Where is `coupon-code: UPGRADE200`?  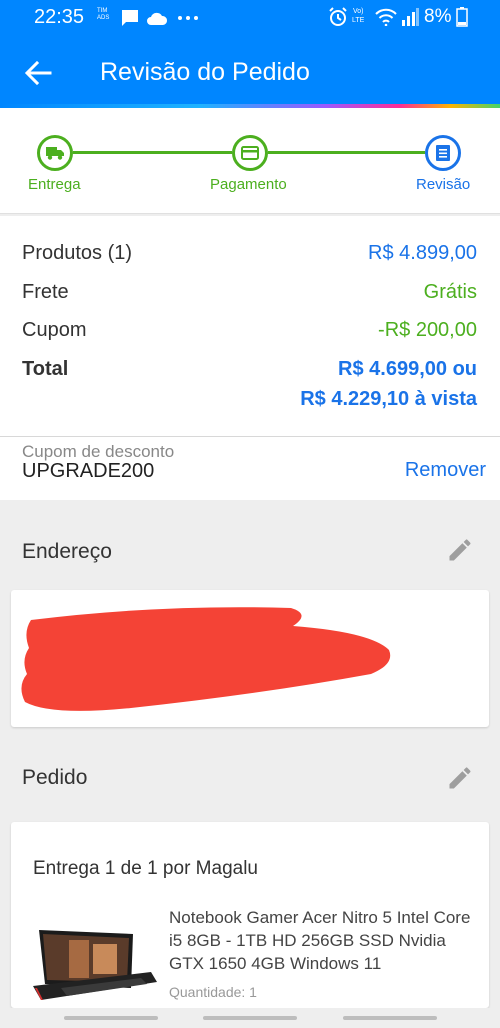
coupon-code: UPGRADE200 is located at coordinates (88, 471).